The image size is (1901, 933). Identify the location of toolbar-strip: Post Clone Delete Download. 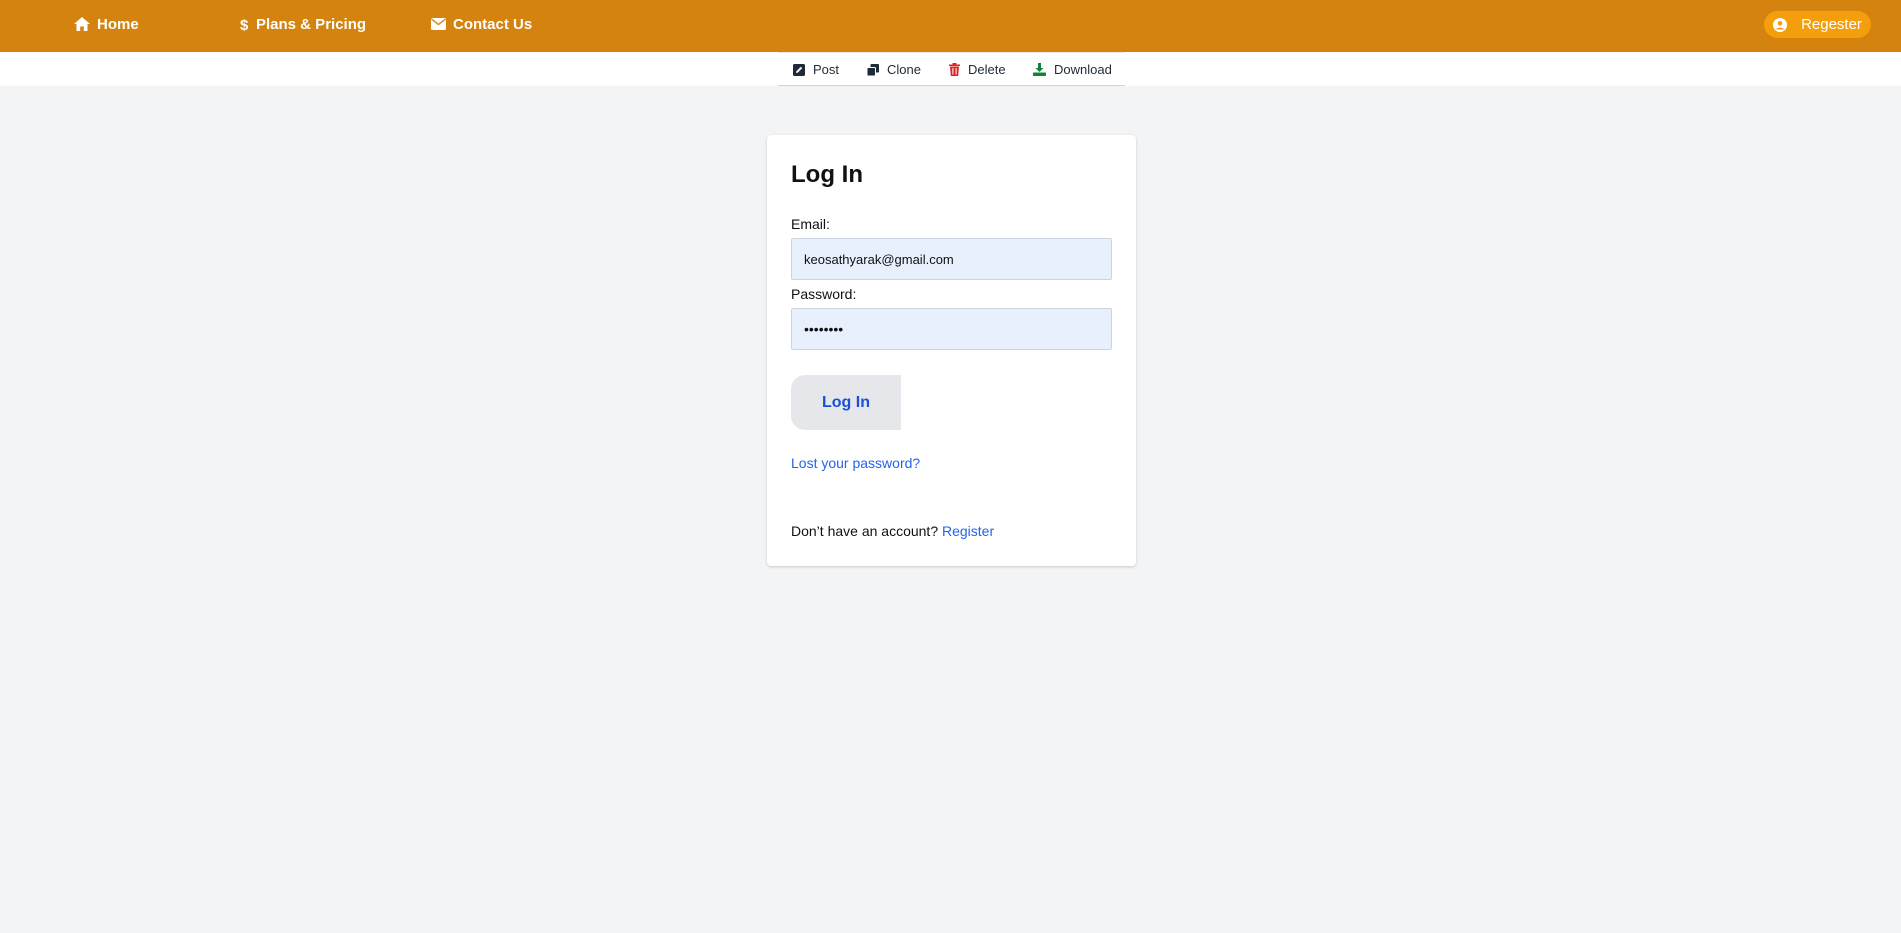
(950, 69).